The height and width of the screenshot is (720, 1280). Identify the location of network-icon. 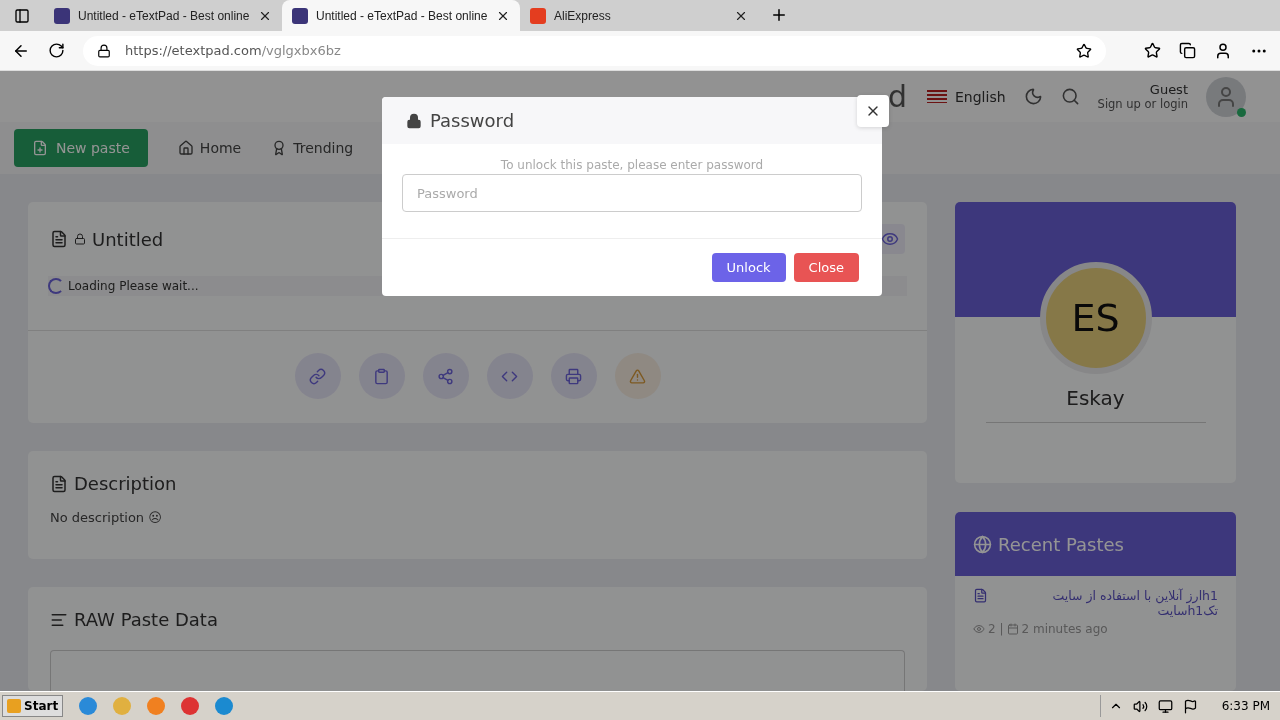
(1165, 706).